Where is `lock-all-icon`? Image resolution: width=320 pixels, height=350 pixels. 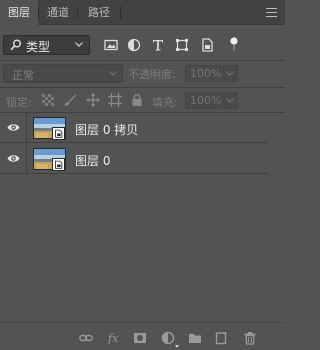 lock-all-icon is located at coordinates (137, 100).